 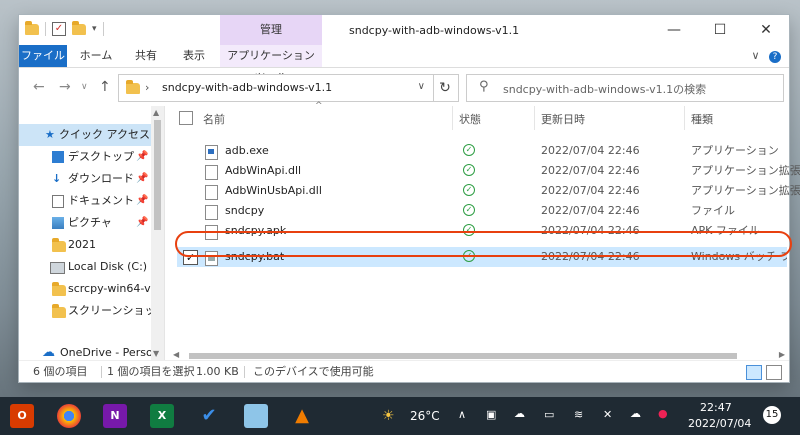 I want to click on scroll-right-icon: ▶, so click(x=782, y=354).